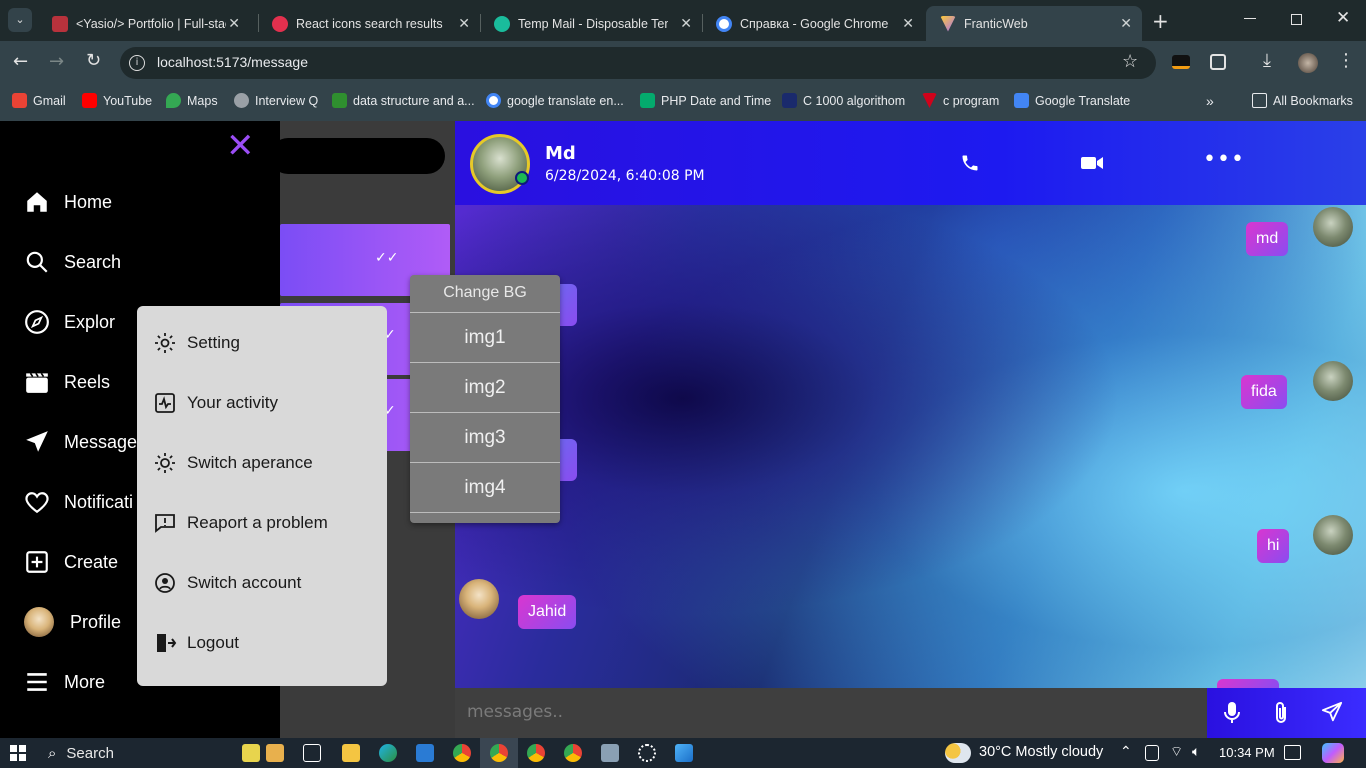 This screenshot has width=1366, height=768. What do you see at coordinates (1292, 752) in the screenshot?
I see `notifications-icon` at bounding box center [1292, 752].